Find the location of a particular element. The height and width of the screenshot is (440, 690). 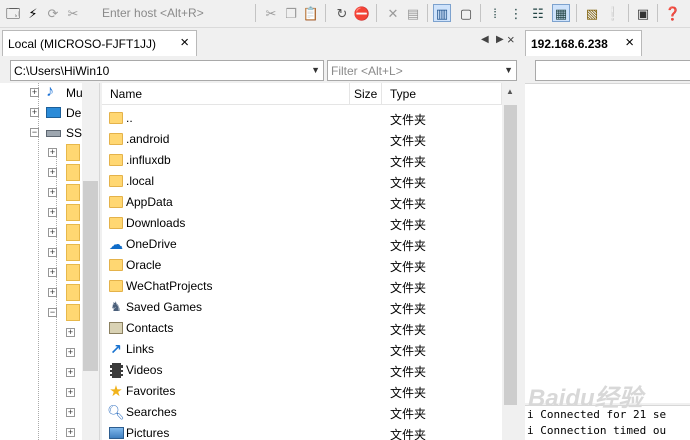

tab-scroll-right-icon: ▶ is located at coordinates (500, 39).